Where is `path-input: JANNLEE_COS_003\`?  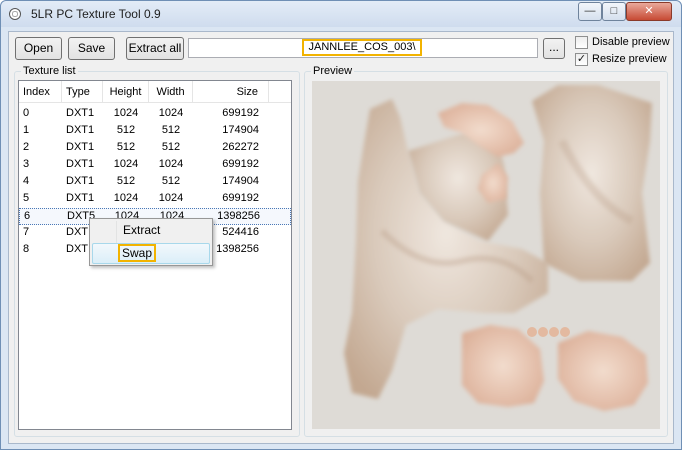
path-input: JANNLEE_COS_003\ is located at coordinates (363, 48).